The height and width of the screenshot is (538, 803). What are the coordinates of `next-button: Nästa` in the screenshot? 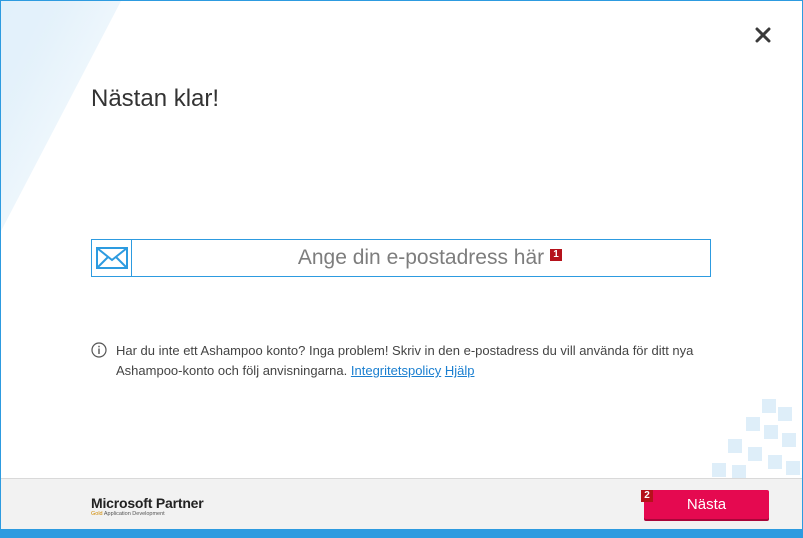 It's located at (706, 504).